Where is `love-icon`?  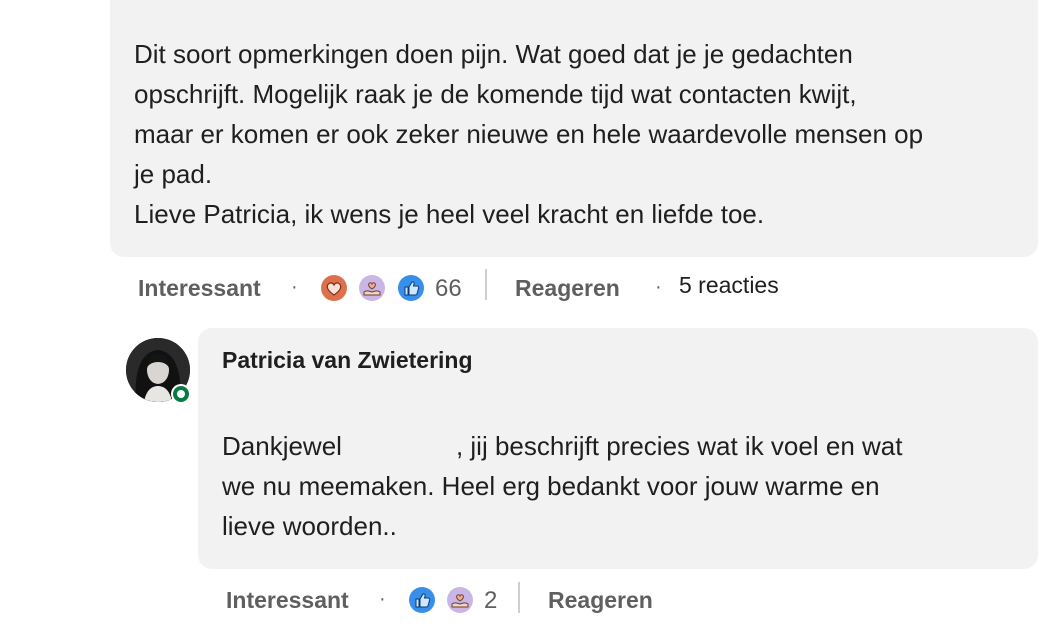 love-icon is located at coordinates (334, 288).